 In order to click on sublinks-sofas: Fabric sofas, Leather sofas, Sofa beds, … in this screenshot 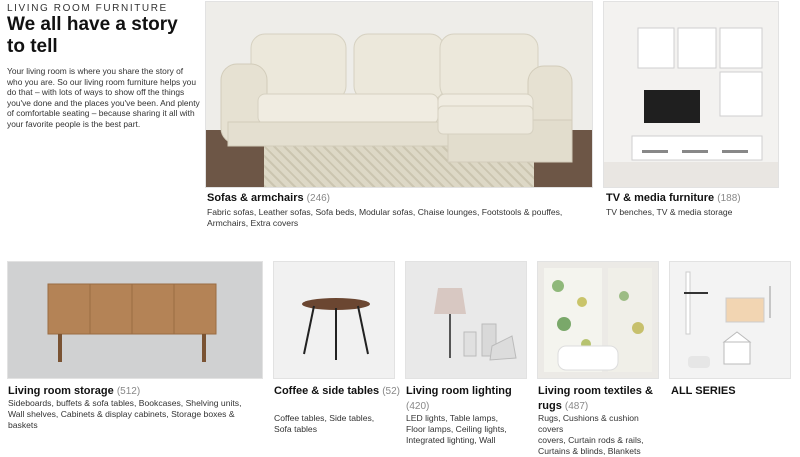, I will do `click(385, 217)`.